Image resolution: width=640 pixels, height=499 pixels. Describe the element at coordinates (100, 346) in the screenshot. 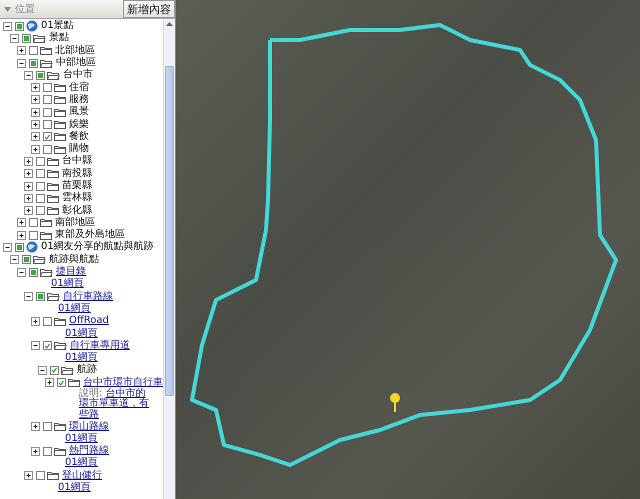

I see `folder-link: 自行車專用道` at that location.